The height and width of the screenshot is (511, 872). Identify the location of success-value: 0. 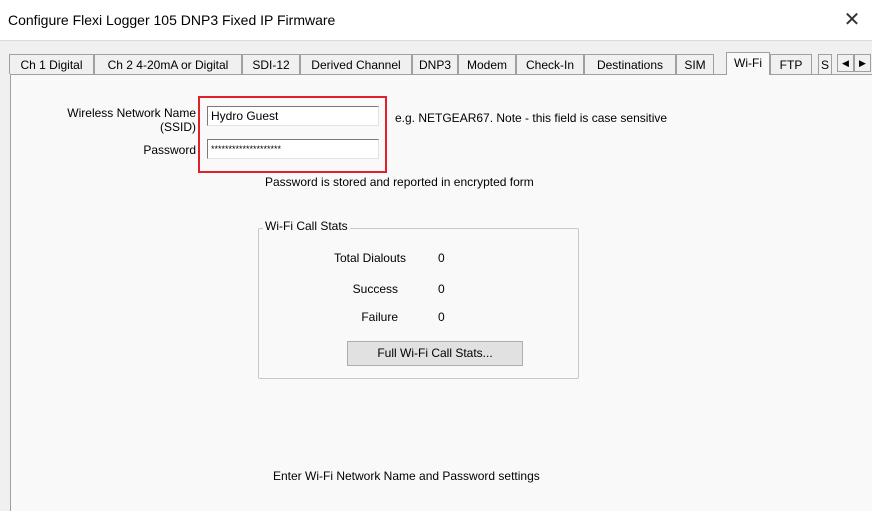
(441, 289).